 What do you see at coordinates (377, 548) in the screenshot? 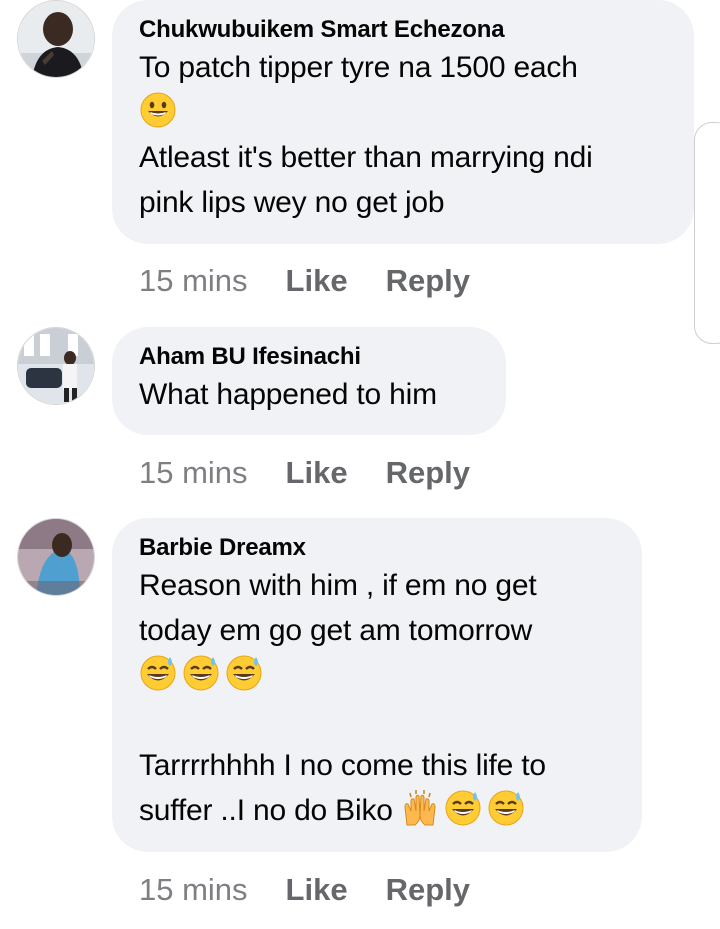
I see `comment-author: Barbie Dreamx` at bounding box center [377, 548].